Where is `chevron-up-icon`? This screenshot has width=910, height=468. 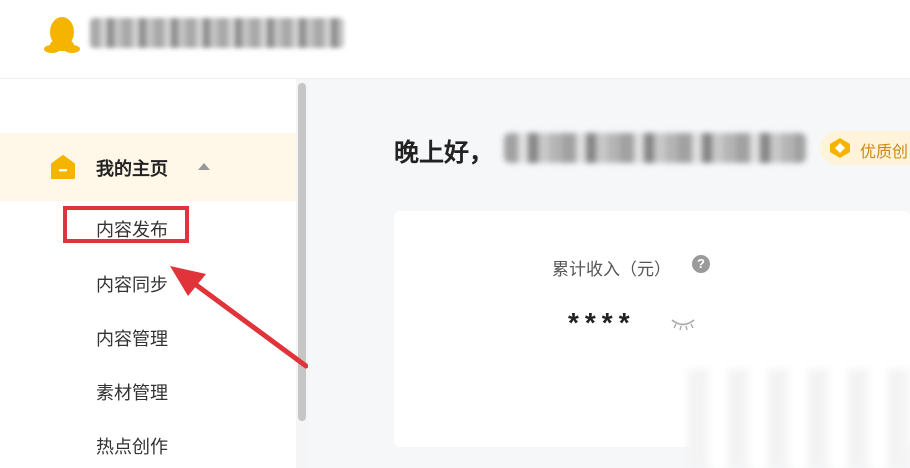
chevron-up-icon is located at coordinates (204, 166).